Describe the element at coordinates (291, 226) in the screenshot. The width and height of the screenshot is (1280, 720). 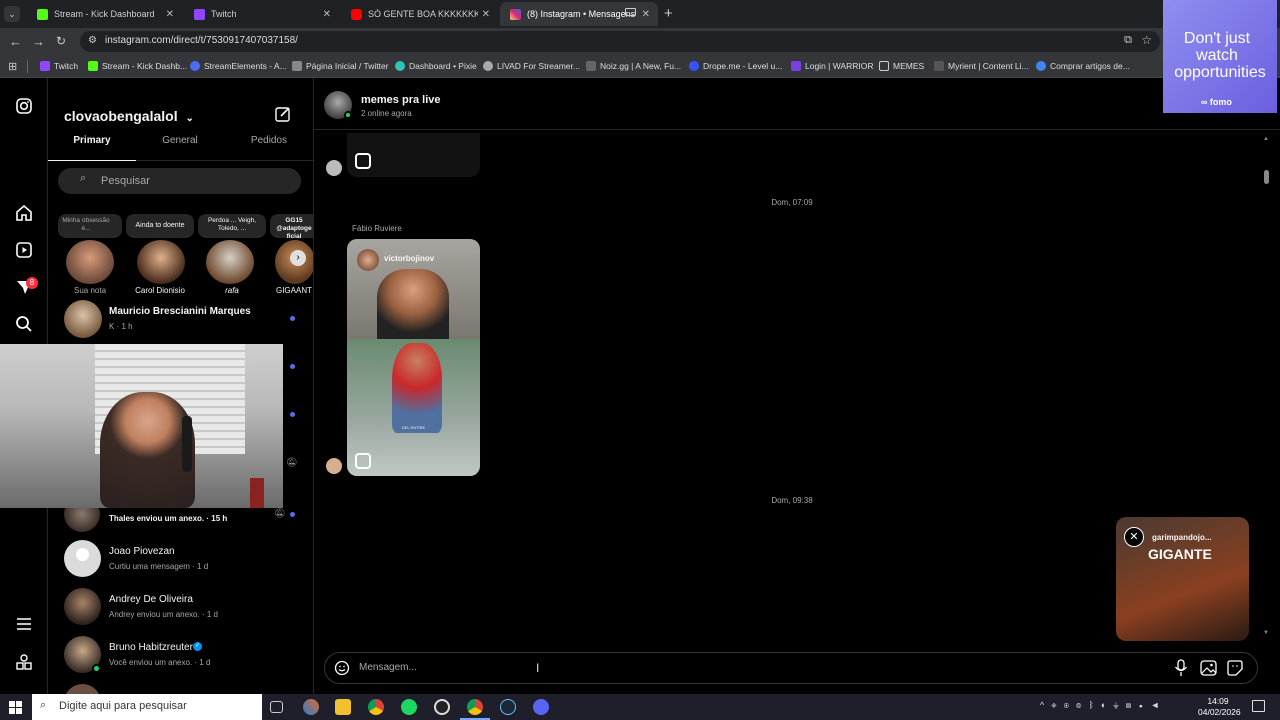
I see `note-bubble: GG15 @adaptoge ficial` at that location.